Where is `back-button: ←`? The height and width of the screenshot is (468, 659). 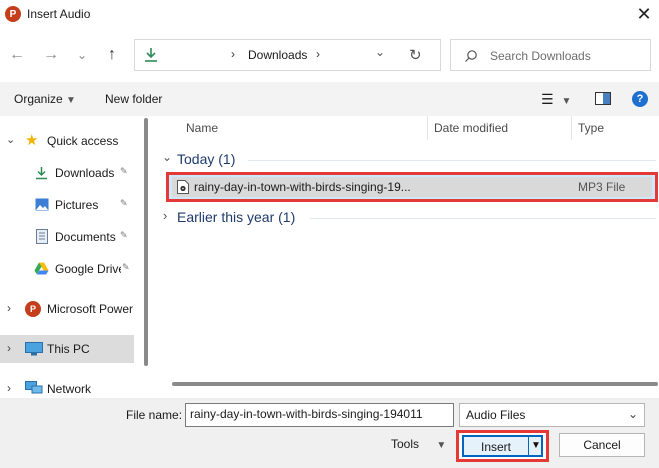
back-button: ← is located at coordinates (17, 55).